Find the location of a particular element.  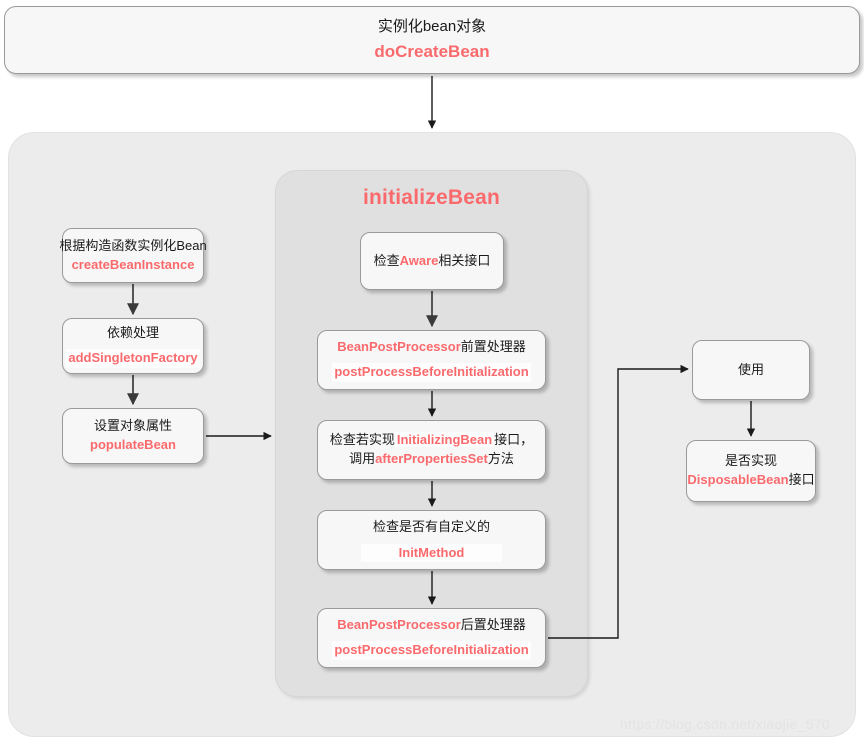

node-use-label: 使用 is located at coordinates (750, 369).